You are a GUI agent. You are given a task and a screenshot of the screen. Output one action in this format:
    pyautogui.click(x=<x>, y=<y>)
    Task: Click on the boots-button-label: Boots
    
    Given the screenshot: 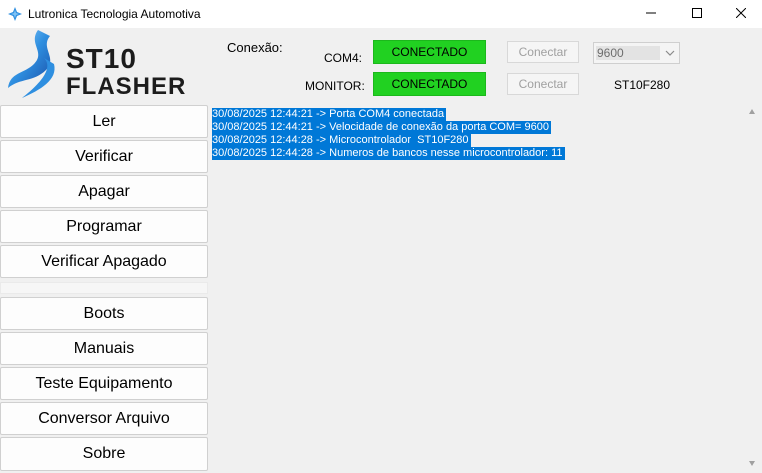 What is the action you would take?
    pyautogui.click(x=104, y=313)
    